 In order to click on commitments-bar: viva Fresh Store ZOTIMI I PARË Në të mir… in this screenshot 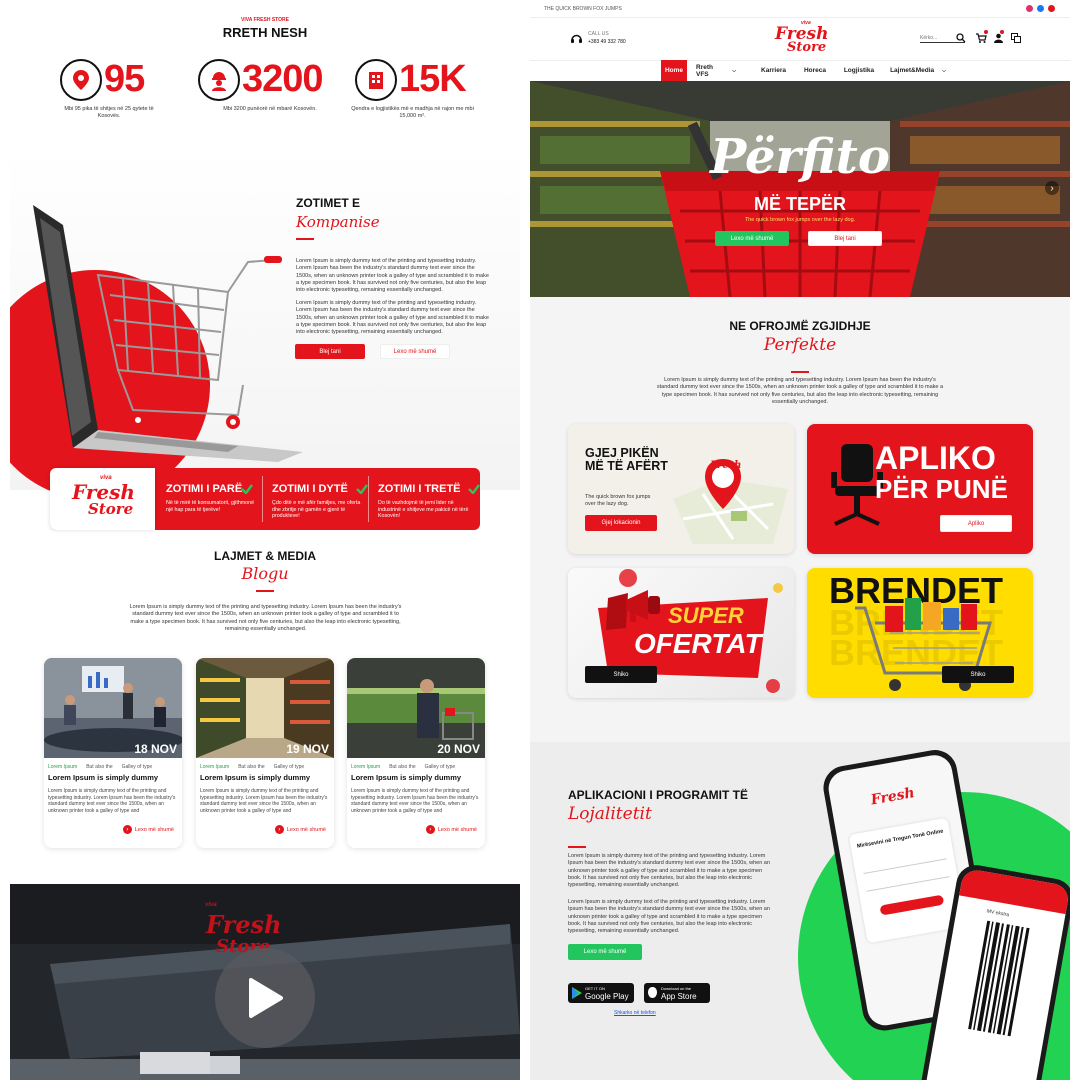, I will do `click(265, 499)`.